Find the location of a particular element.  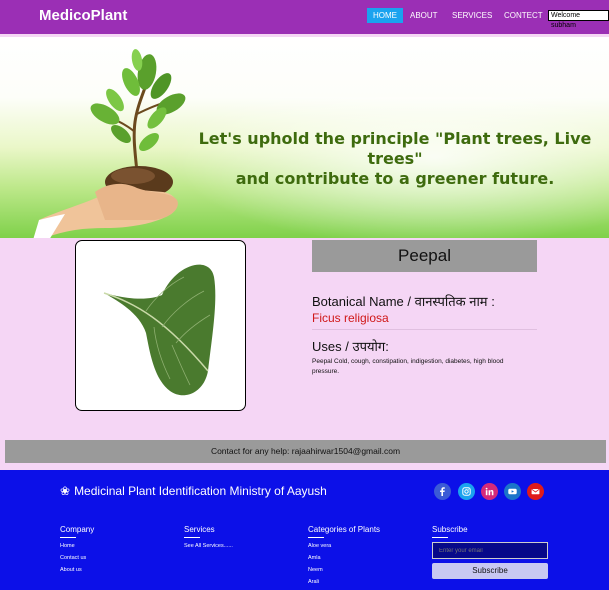

email-input is located at coordinates (490, 550).